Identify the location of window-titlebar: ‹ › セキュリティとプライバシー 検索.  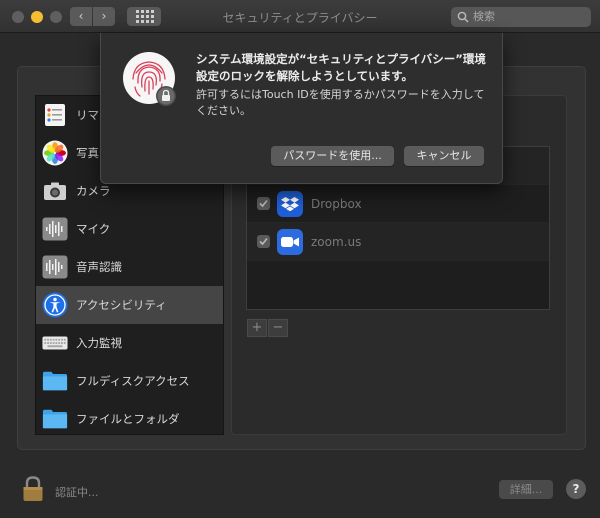
(300, 16).